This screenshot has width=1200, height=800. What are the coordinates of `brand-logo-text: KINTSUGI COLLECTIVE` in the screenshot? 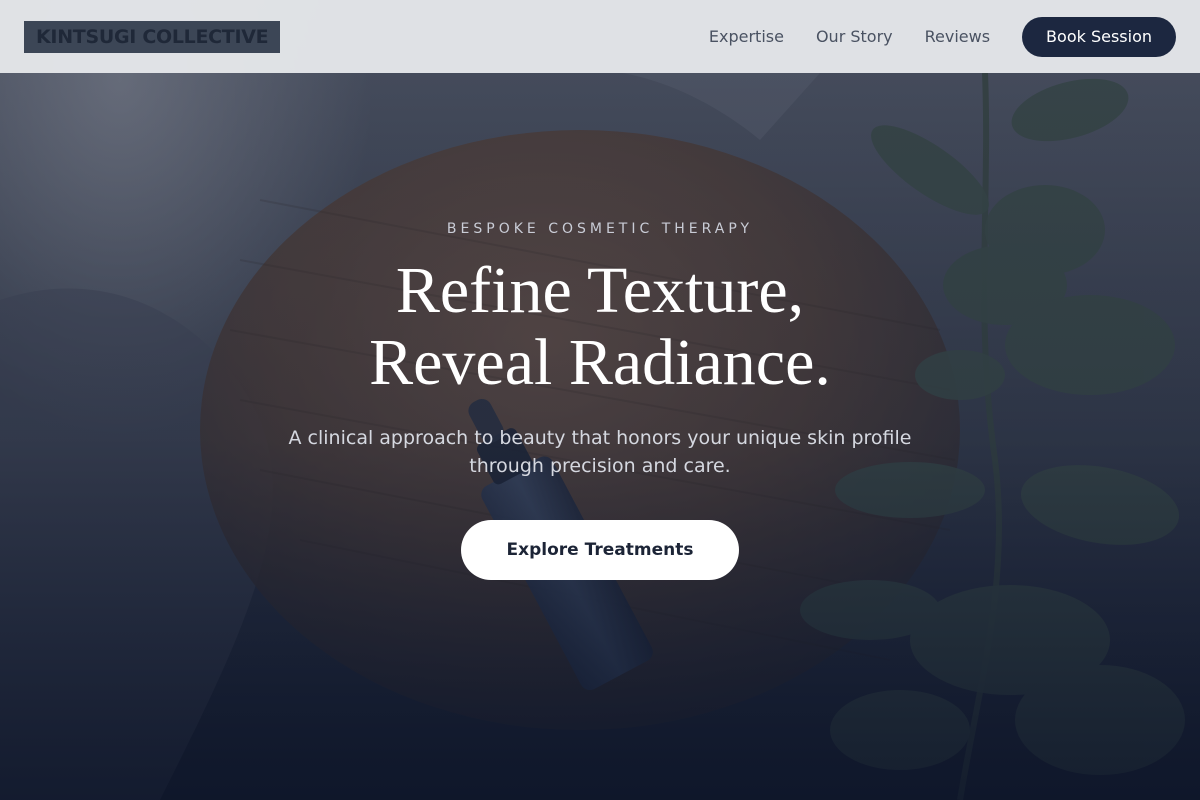 It's located at (152, 36).